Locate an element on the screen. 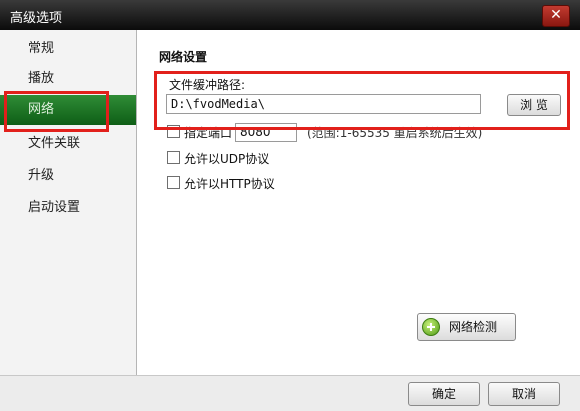  network-check-label: 网络检测 is located at coordinates (473, 327).